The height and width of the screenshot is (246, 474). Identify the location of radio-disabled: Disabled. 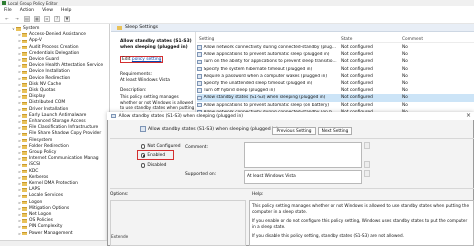
(153, 165).